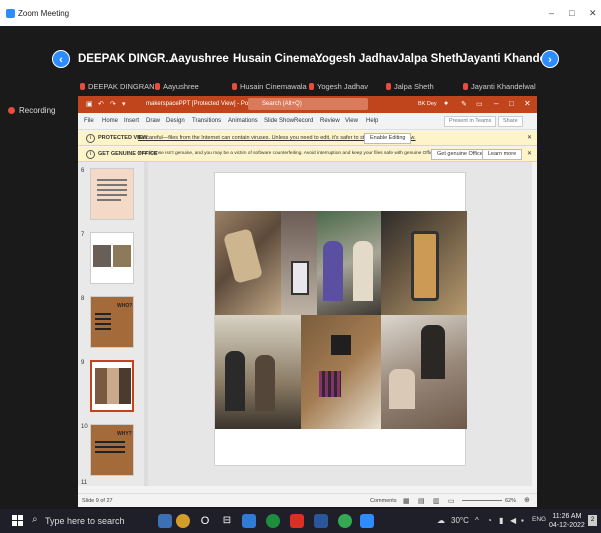 Image resolution: width=601 pixels, height=533 pixels. What do you see at coordinates (529, 153) in the screenshot?
I see `close-genuine-bar-icon: ✕` at bounding box center [529, 153].